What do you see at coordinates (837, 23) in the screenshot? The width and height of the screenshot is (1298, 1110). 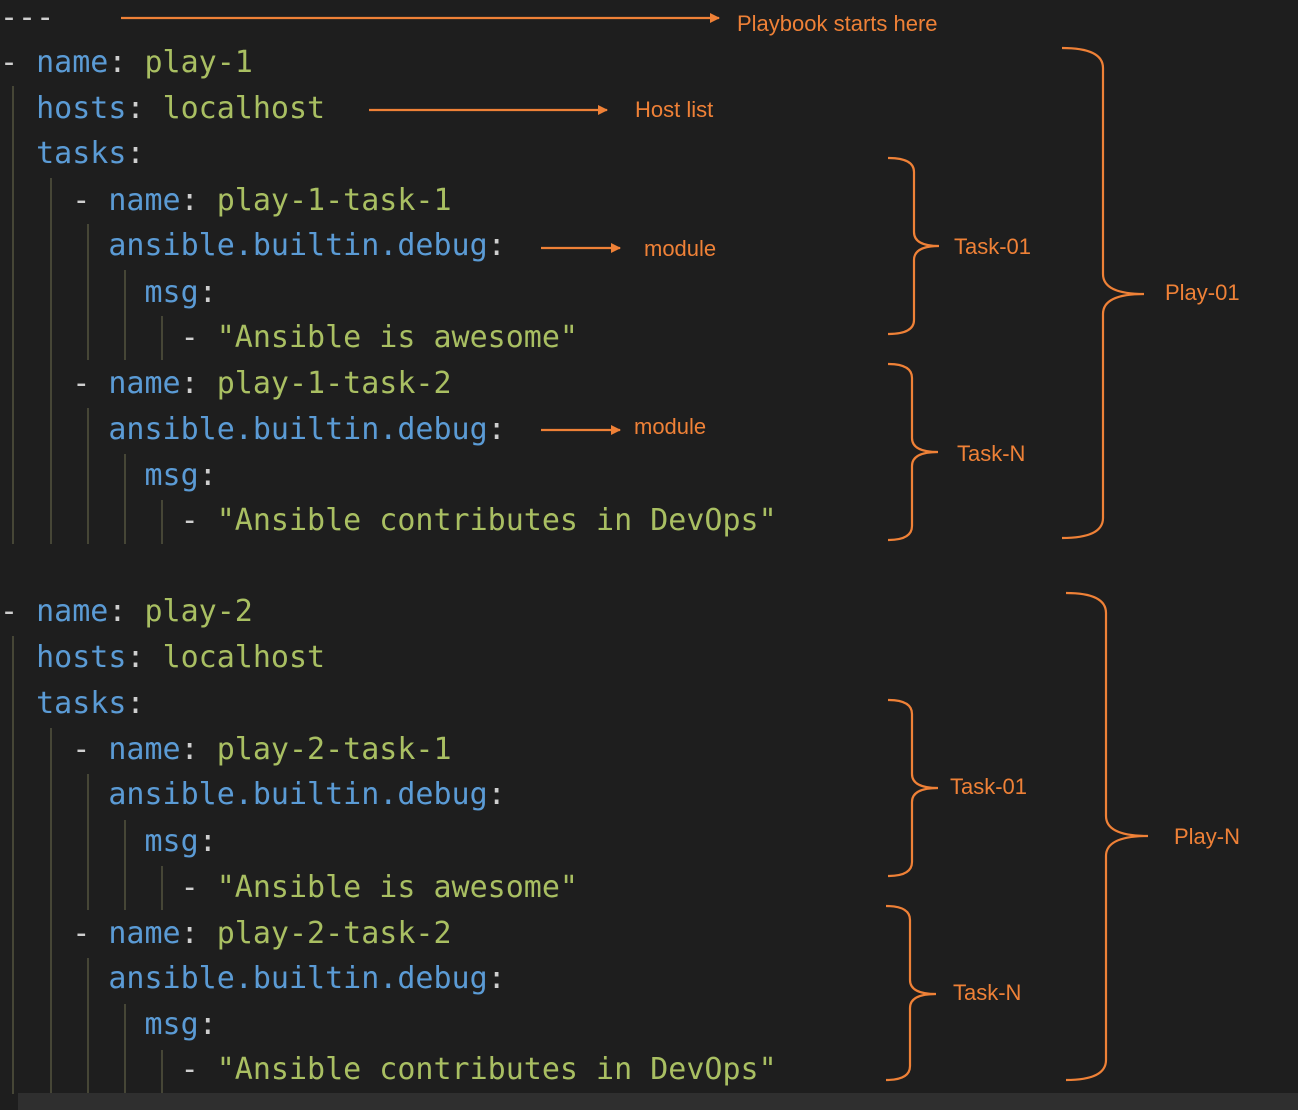 I see `playbook-start-label: Playbook starts here` at bounding box center [837, 23].